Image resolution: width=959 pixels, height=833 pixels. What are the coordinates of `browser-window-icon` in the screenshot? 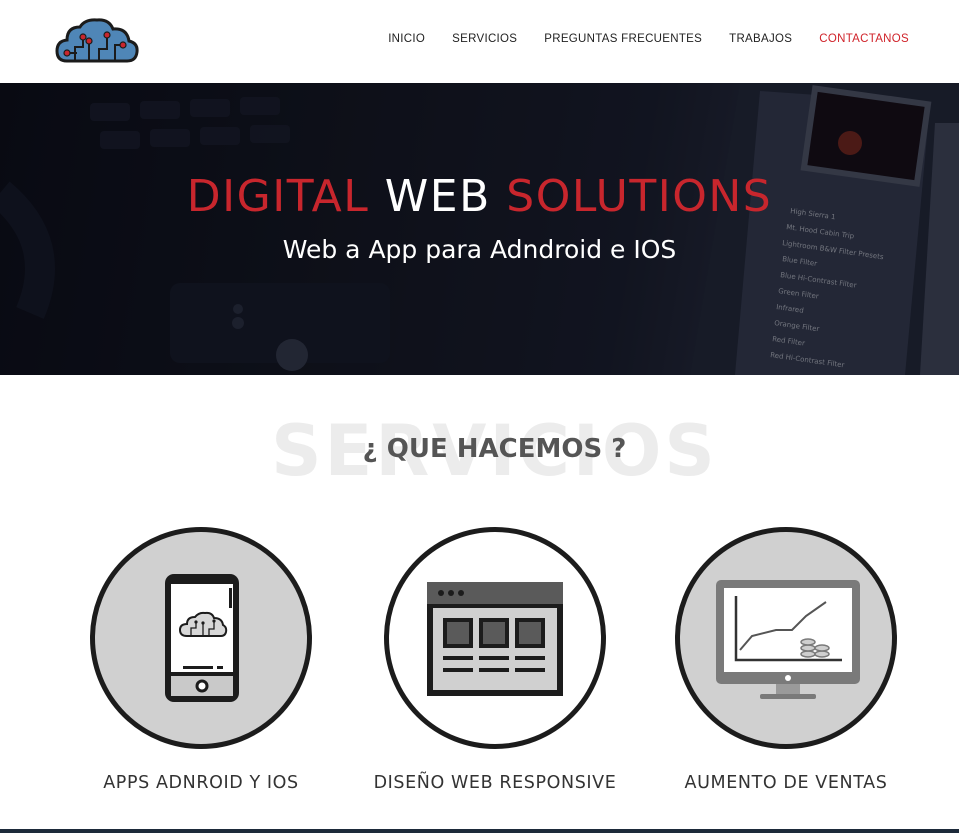 It's located at (495, 639).